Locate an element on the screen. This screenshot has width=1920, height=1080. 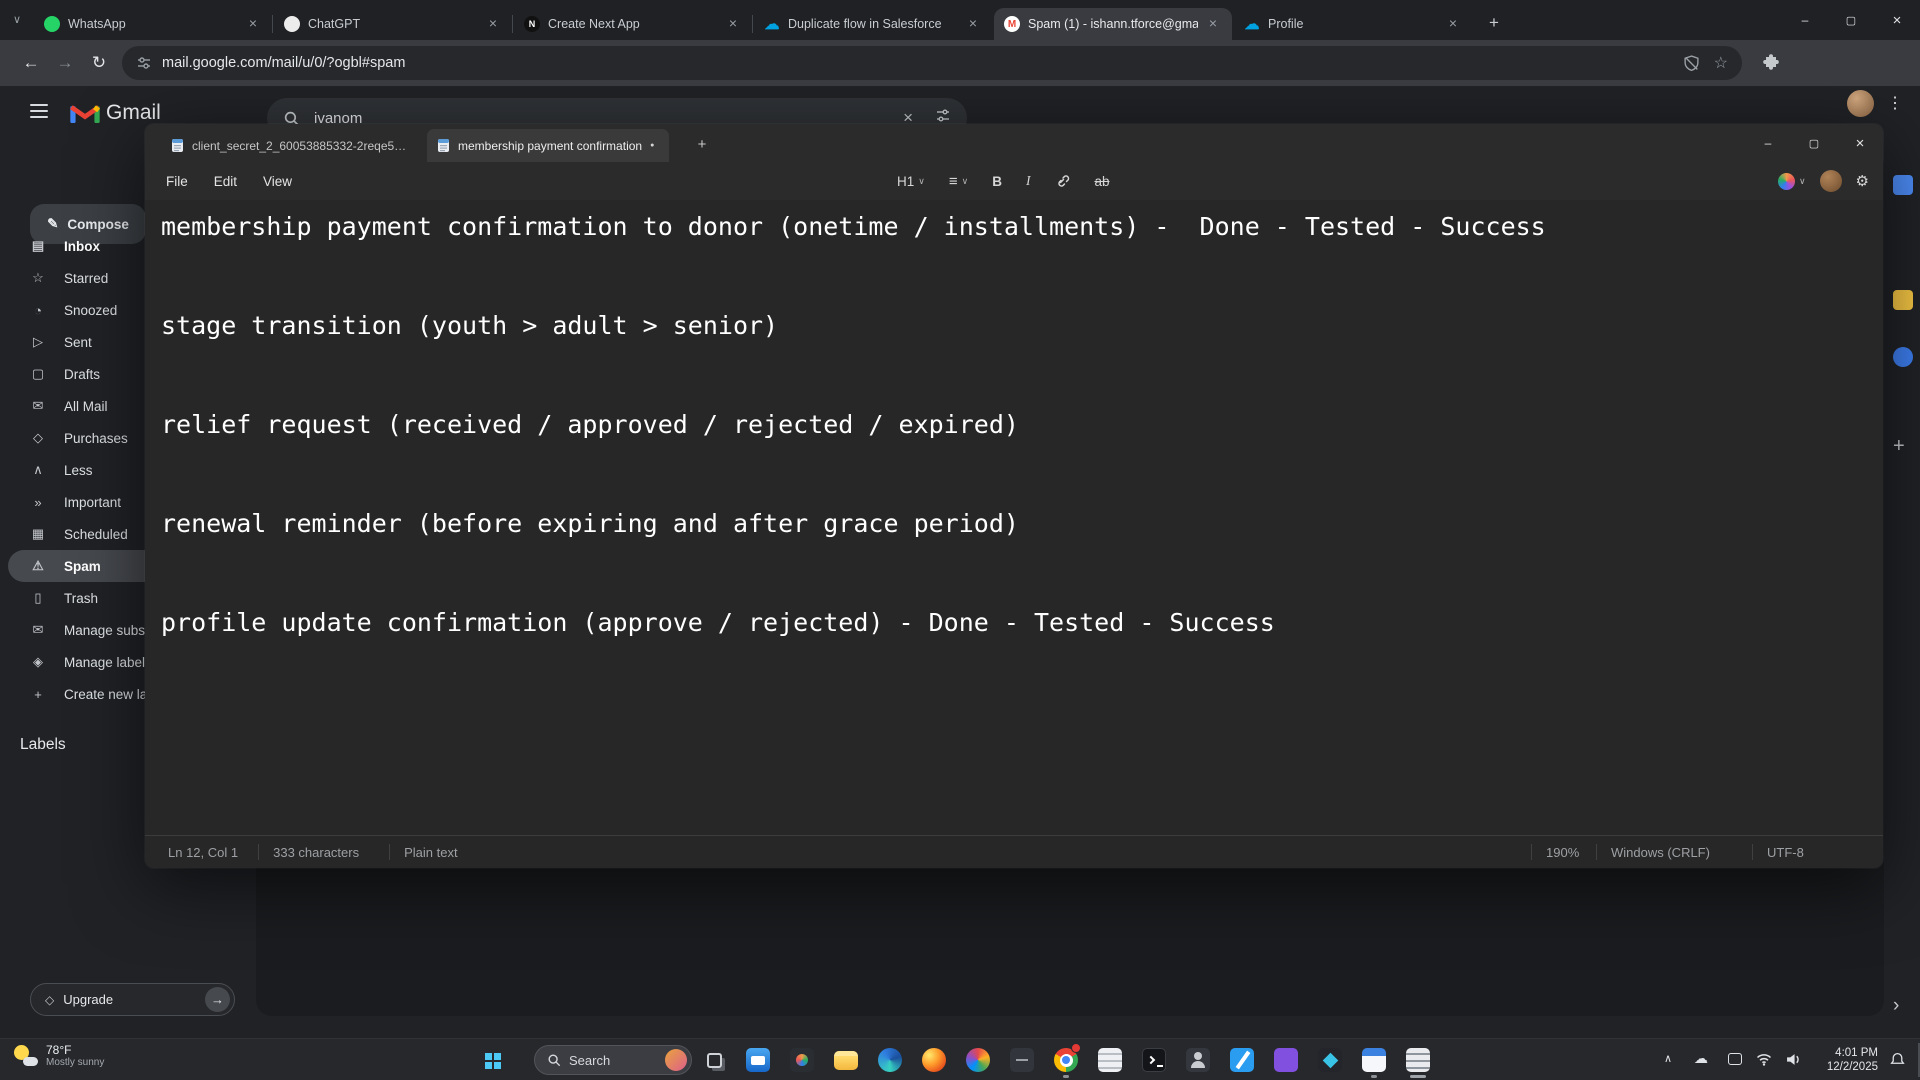
browser-tab-salesforce: ☁ Duplicate flow in Salesforce × is located at coordinates (873, 24).